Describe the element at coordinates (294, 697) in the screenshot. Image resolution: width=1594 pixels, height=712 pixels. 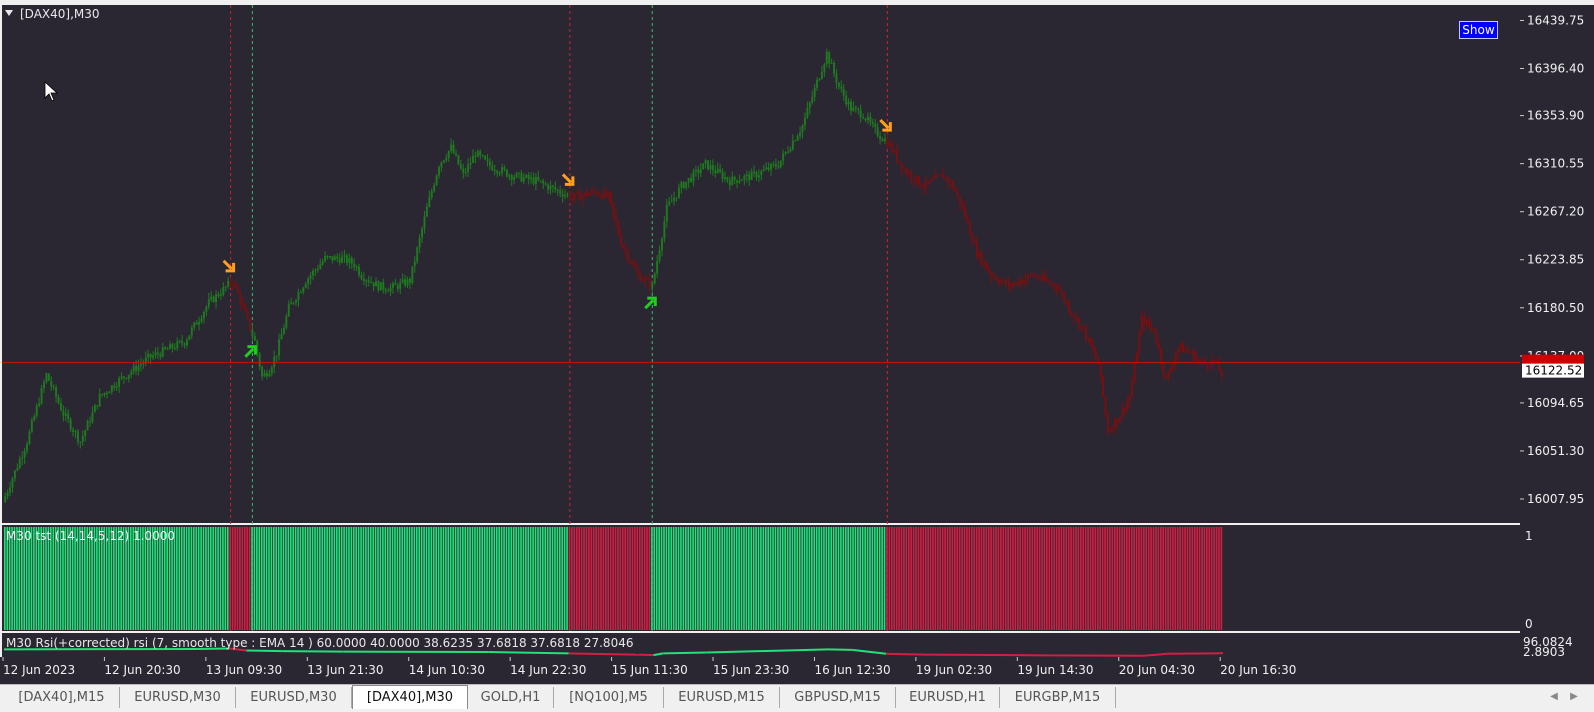
I see `tab-eurusd-m30-2: EURUSD,M30` at that location.